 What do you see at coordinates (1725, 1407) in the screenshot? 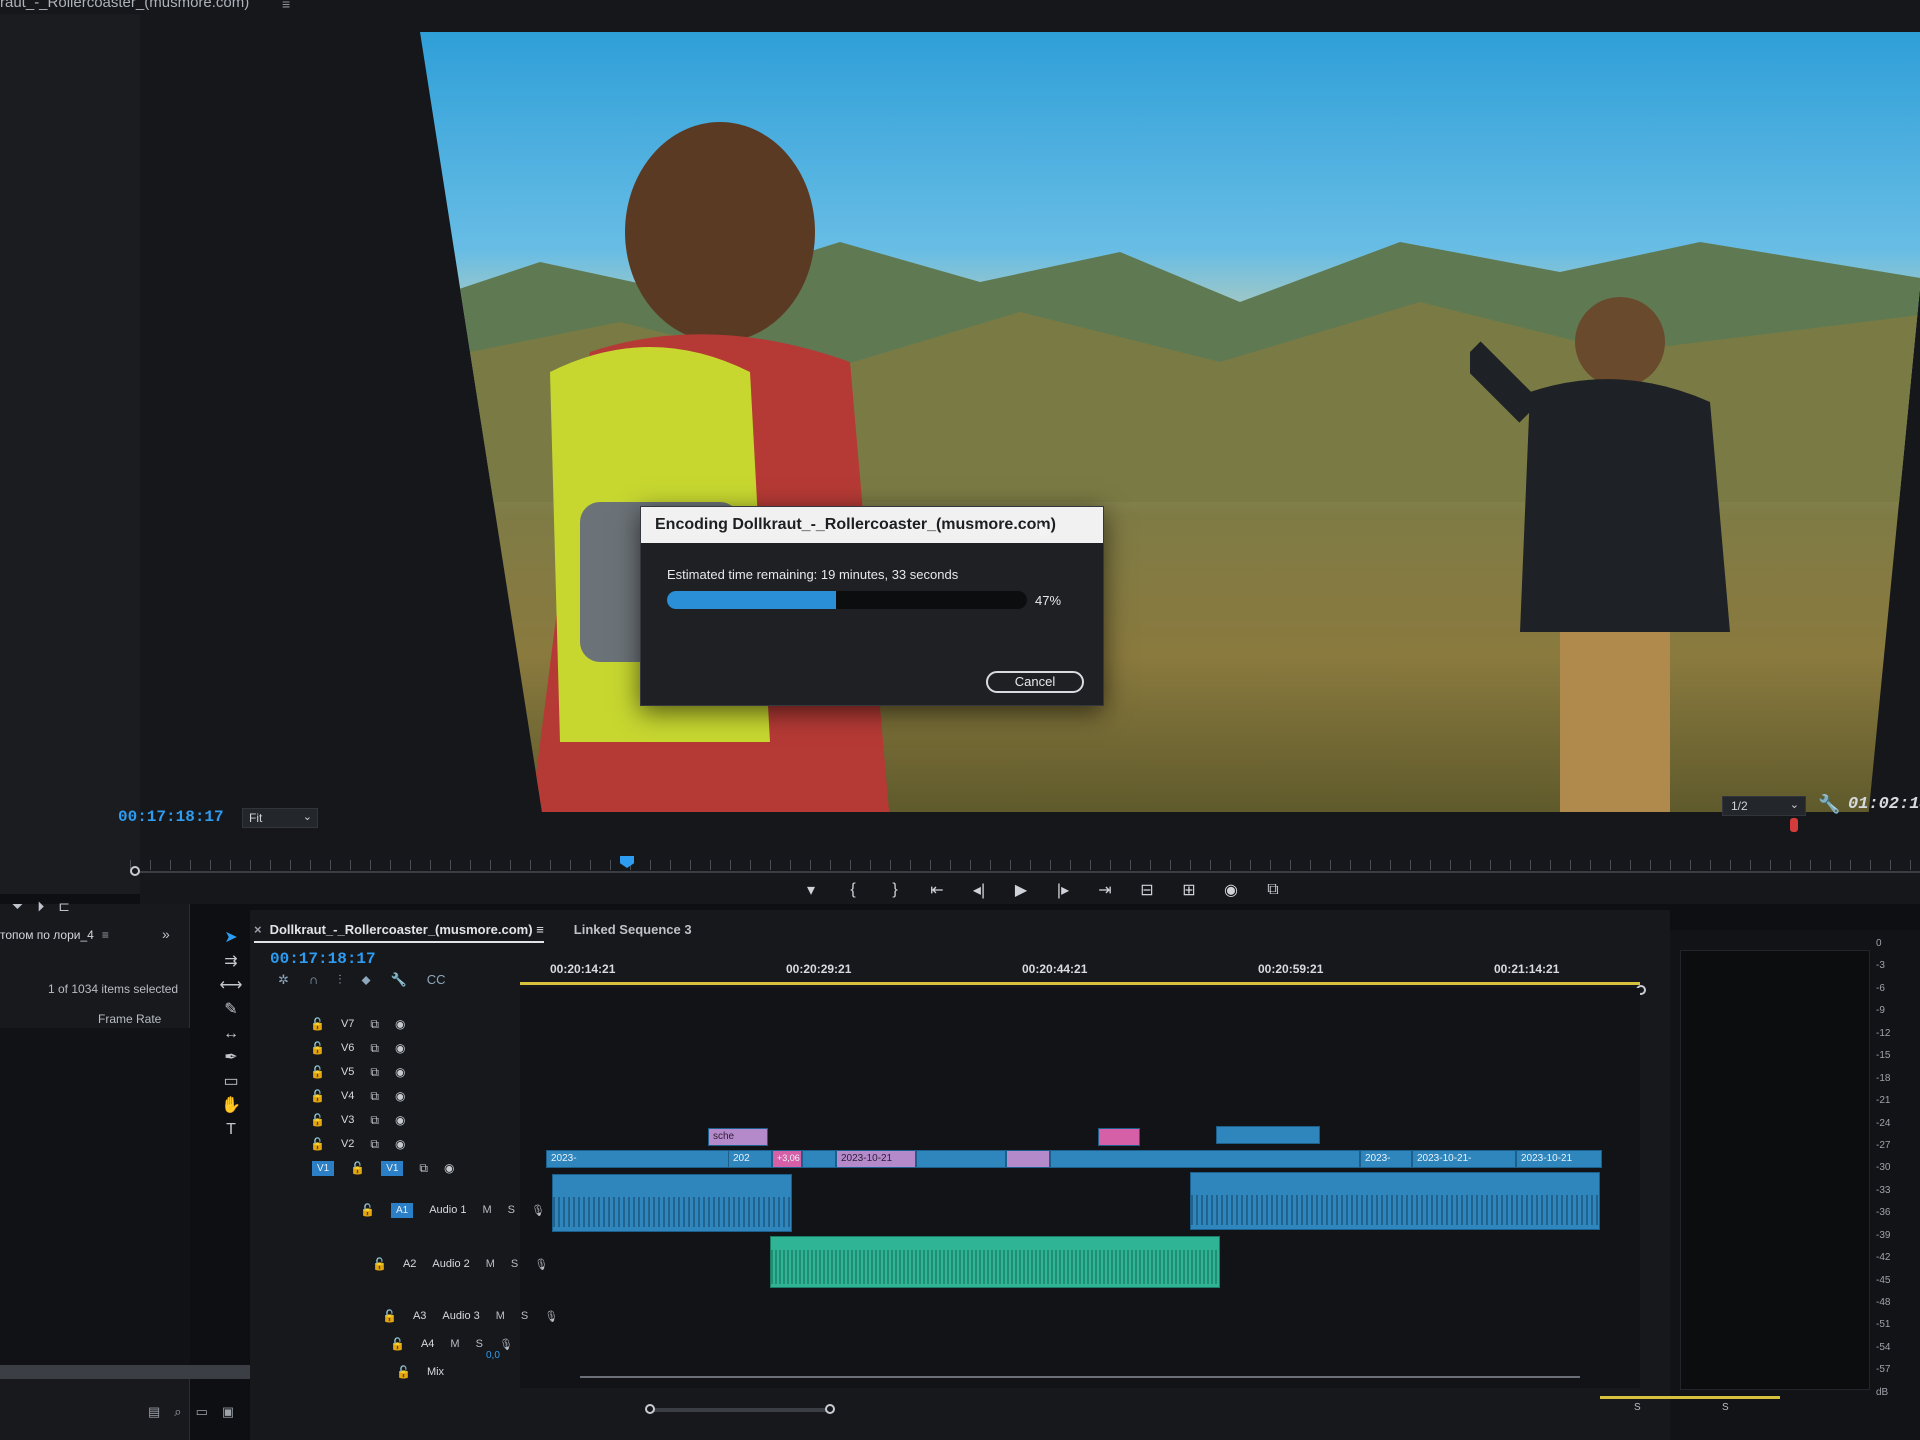
I see `solo-right-button: S` at bounding box center [1725, 1407].